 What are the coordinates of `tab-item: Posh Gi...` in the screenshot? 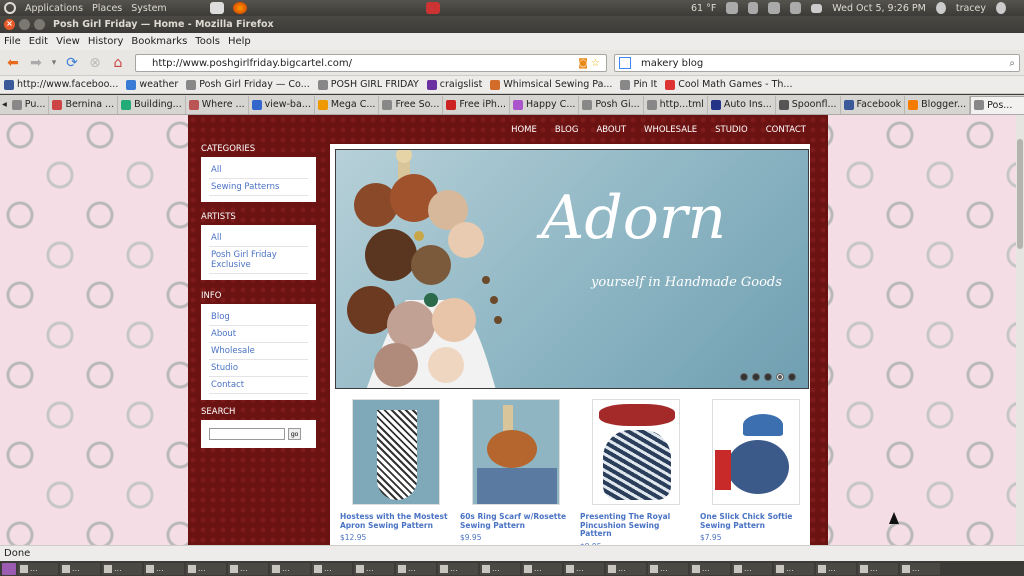 It's located at (611, 104).